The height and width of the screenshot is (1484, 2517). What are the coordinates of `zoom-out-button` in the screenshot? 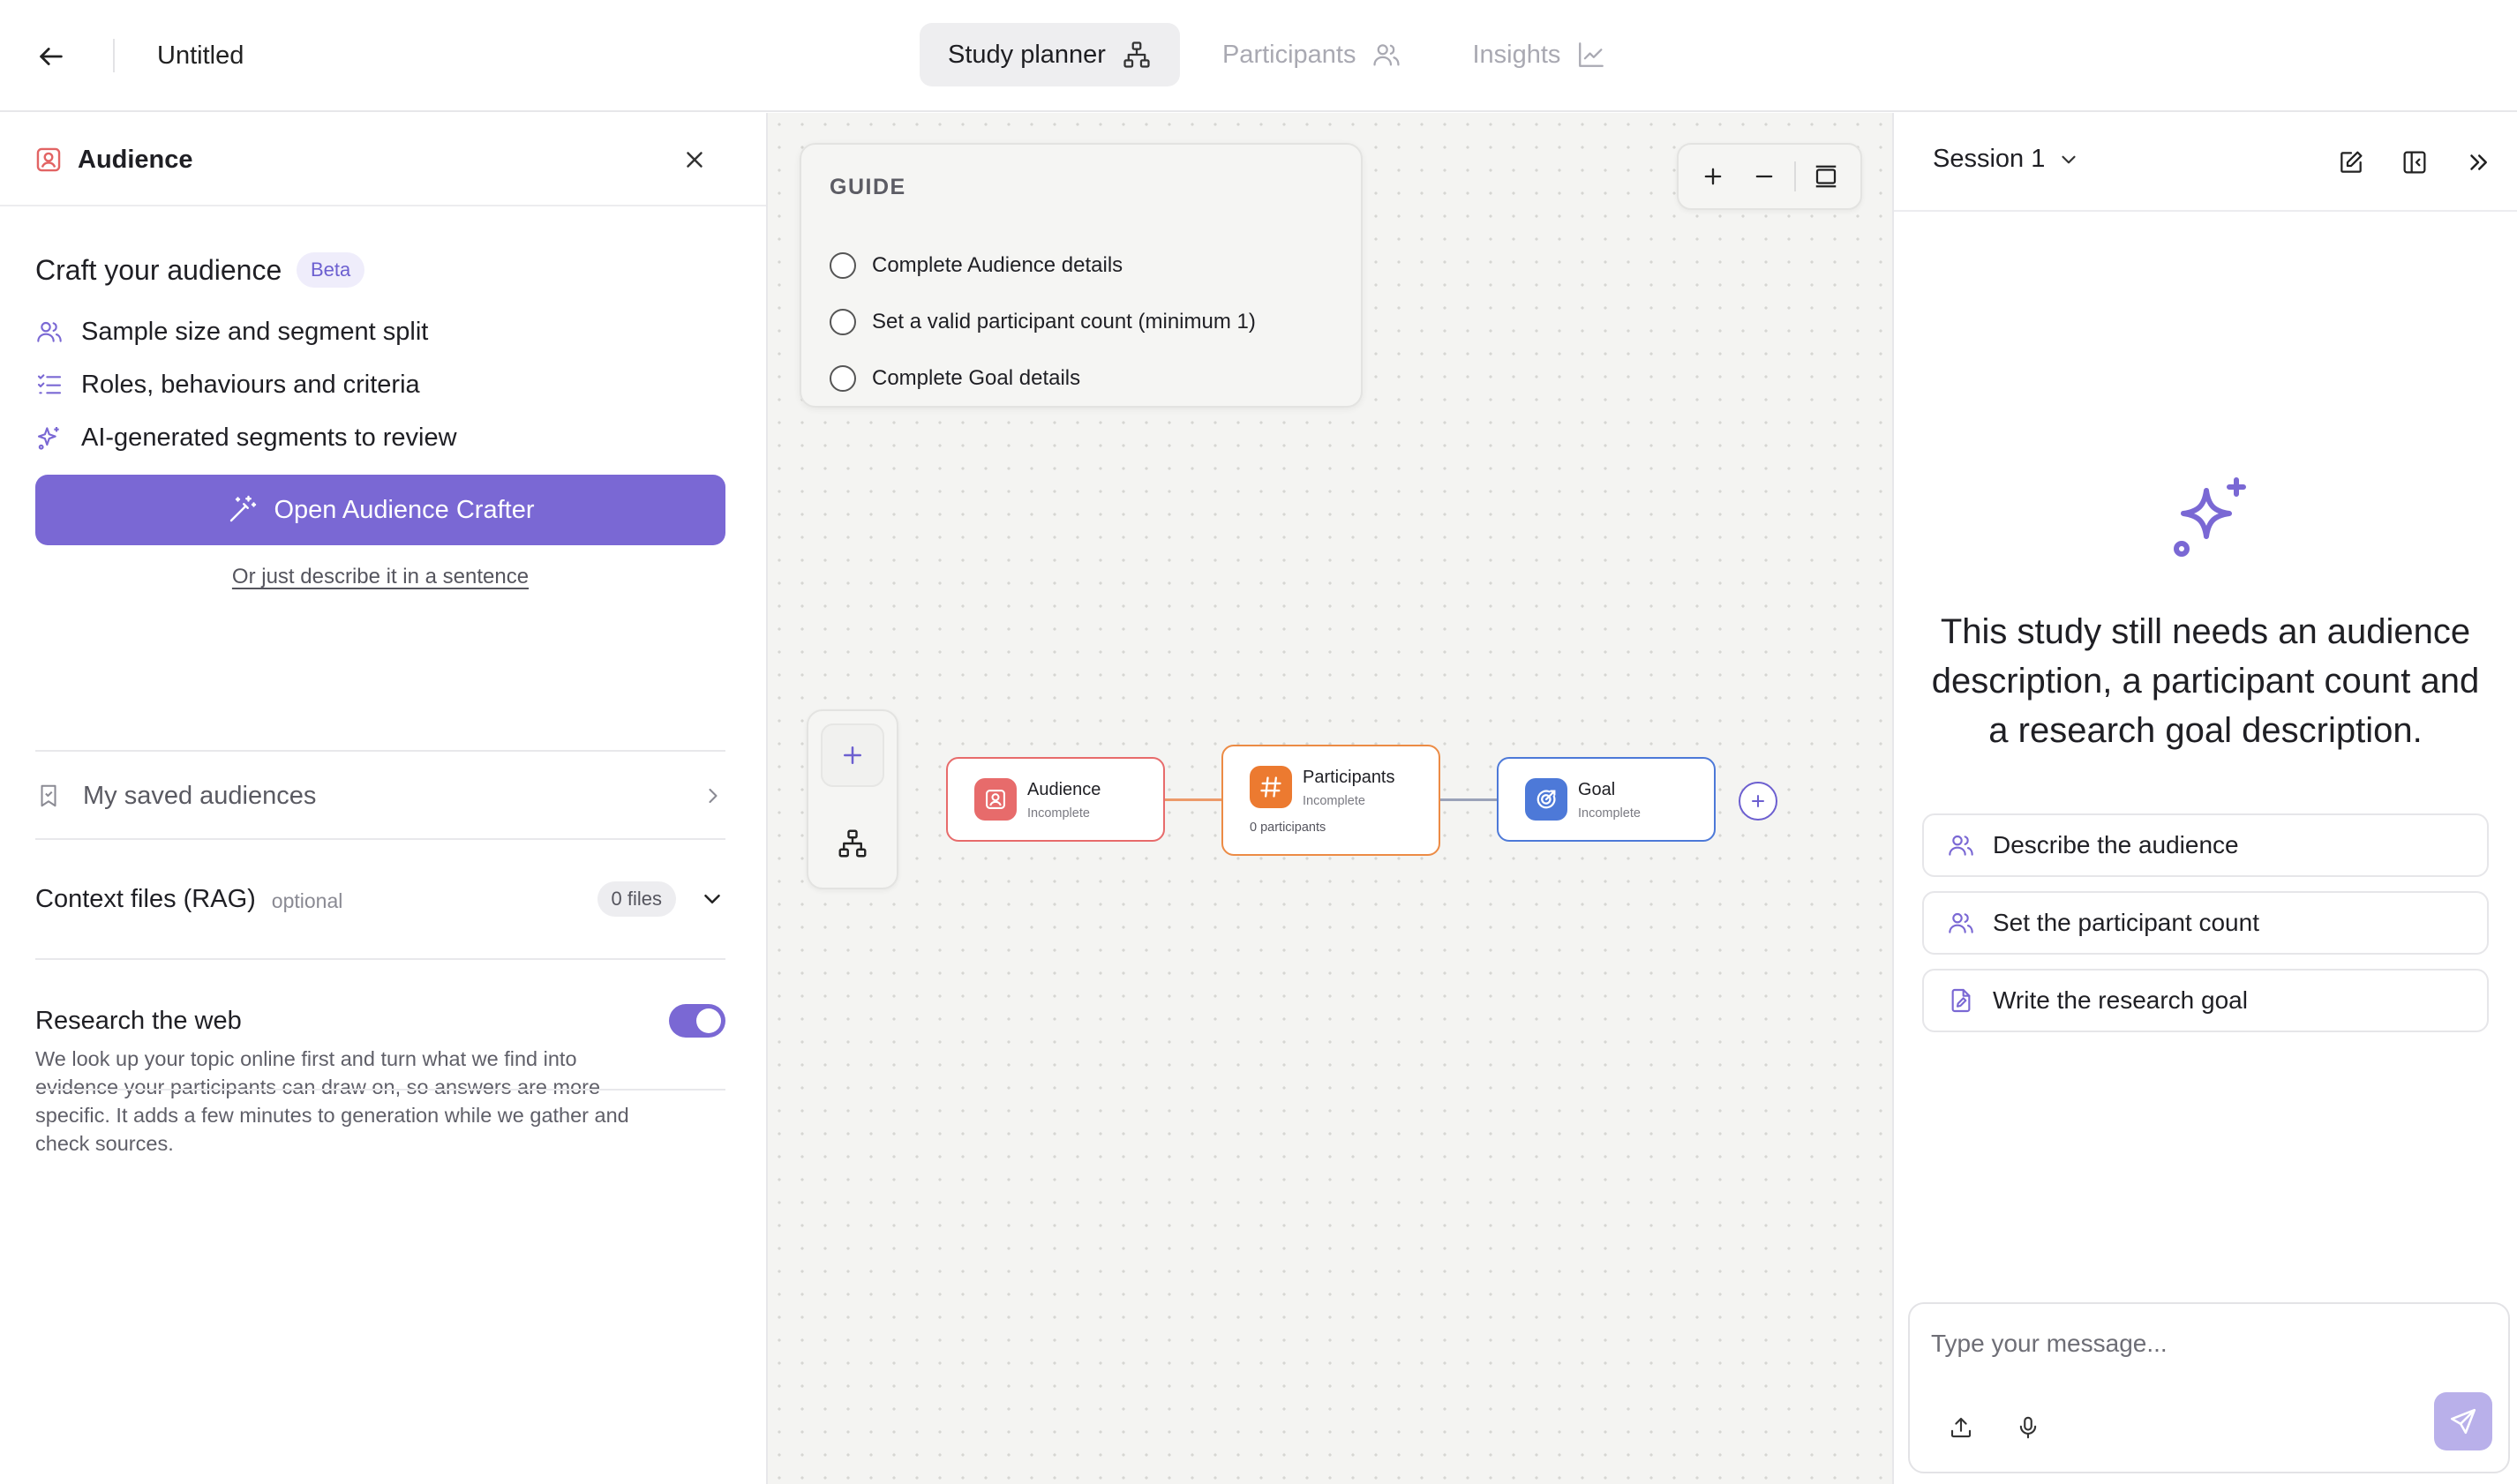 It's located at (1764, 176).